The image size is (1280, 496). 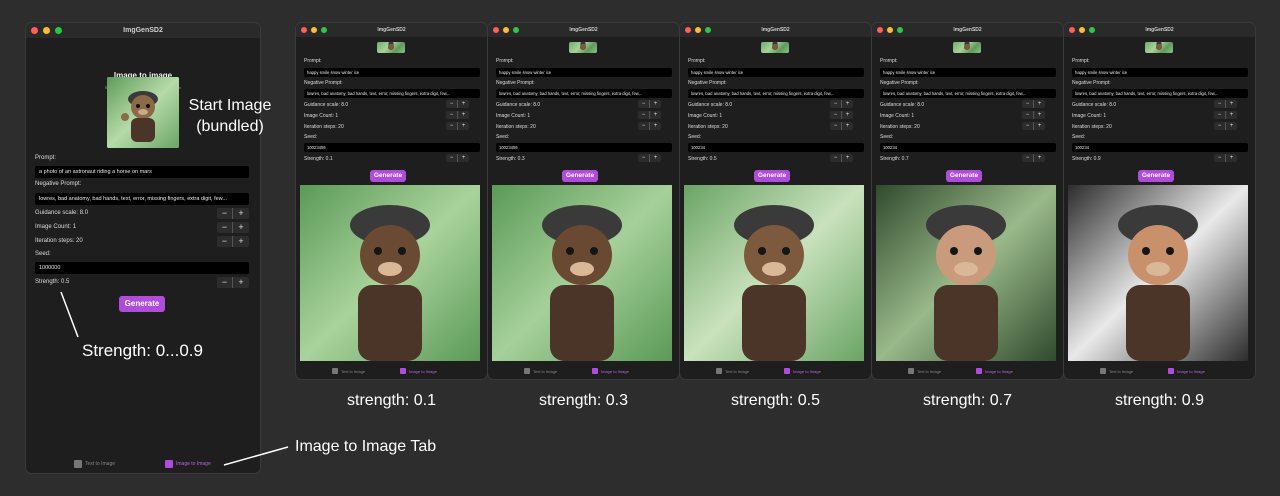 I want to click on tab-pointer-line, so click(x=256, y=456).